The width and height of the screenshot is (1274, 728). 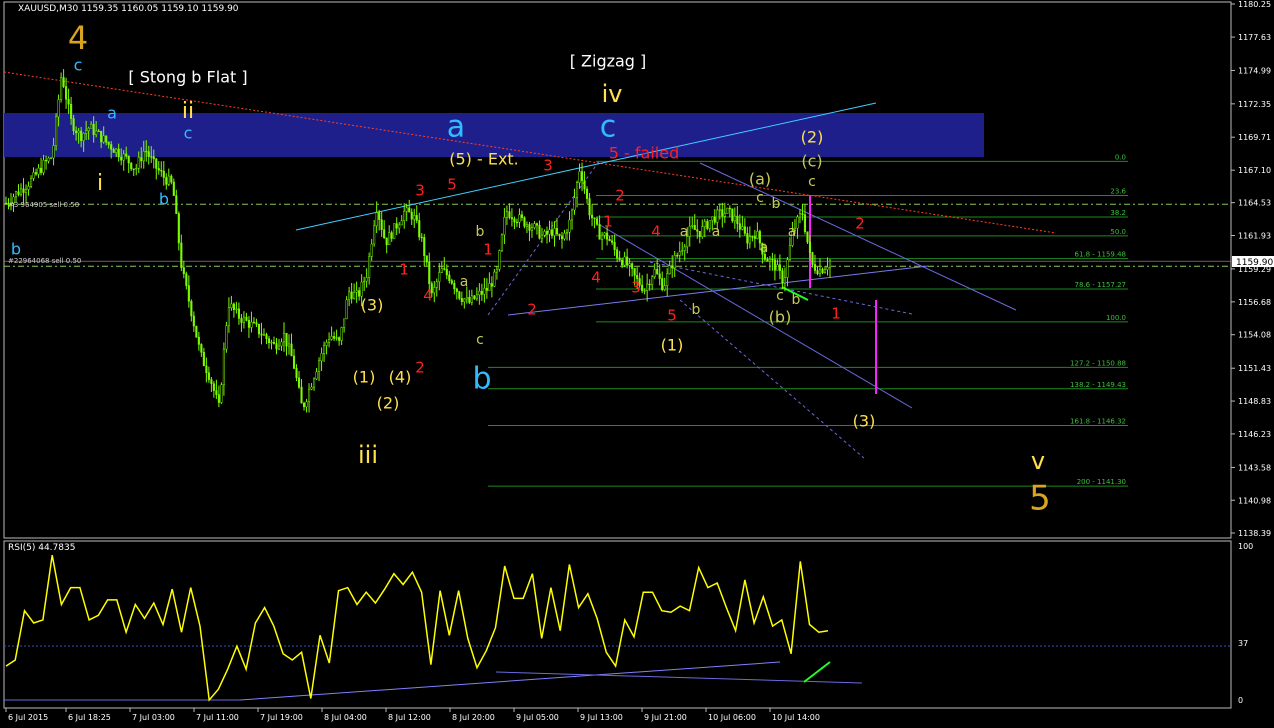 I want to click on rsi-title: RSI(5) 44.7835, so click(x=41, y=548).